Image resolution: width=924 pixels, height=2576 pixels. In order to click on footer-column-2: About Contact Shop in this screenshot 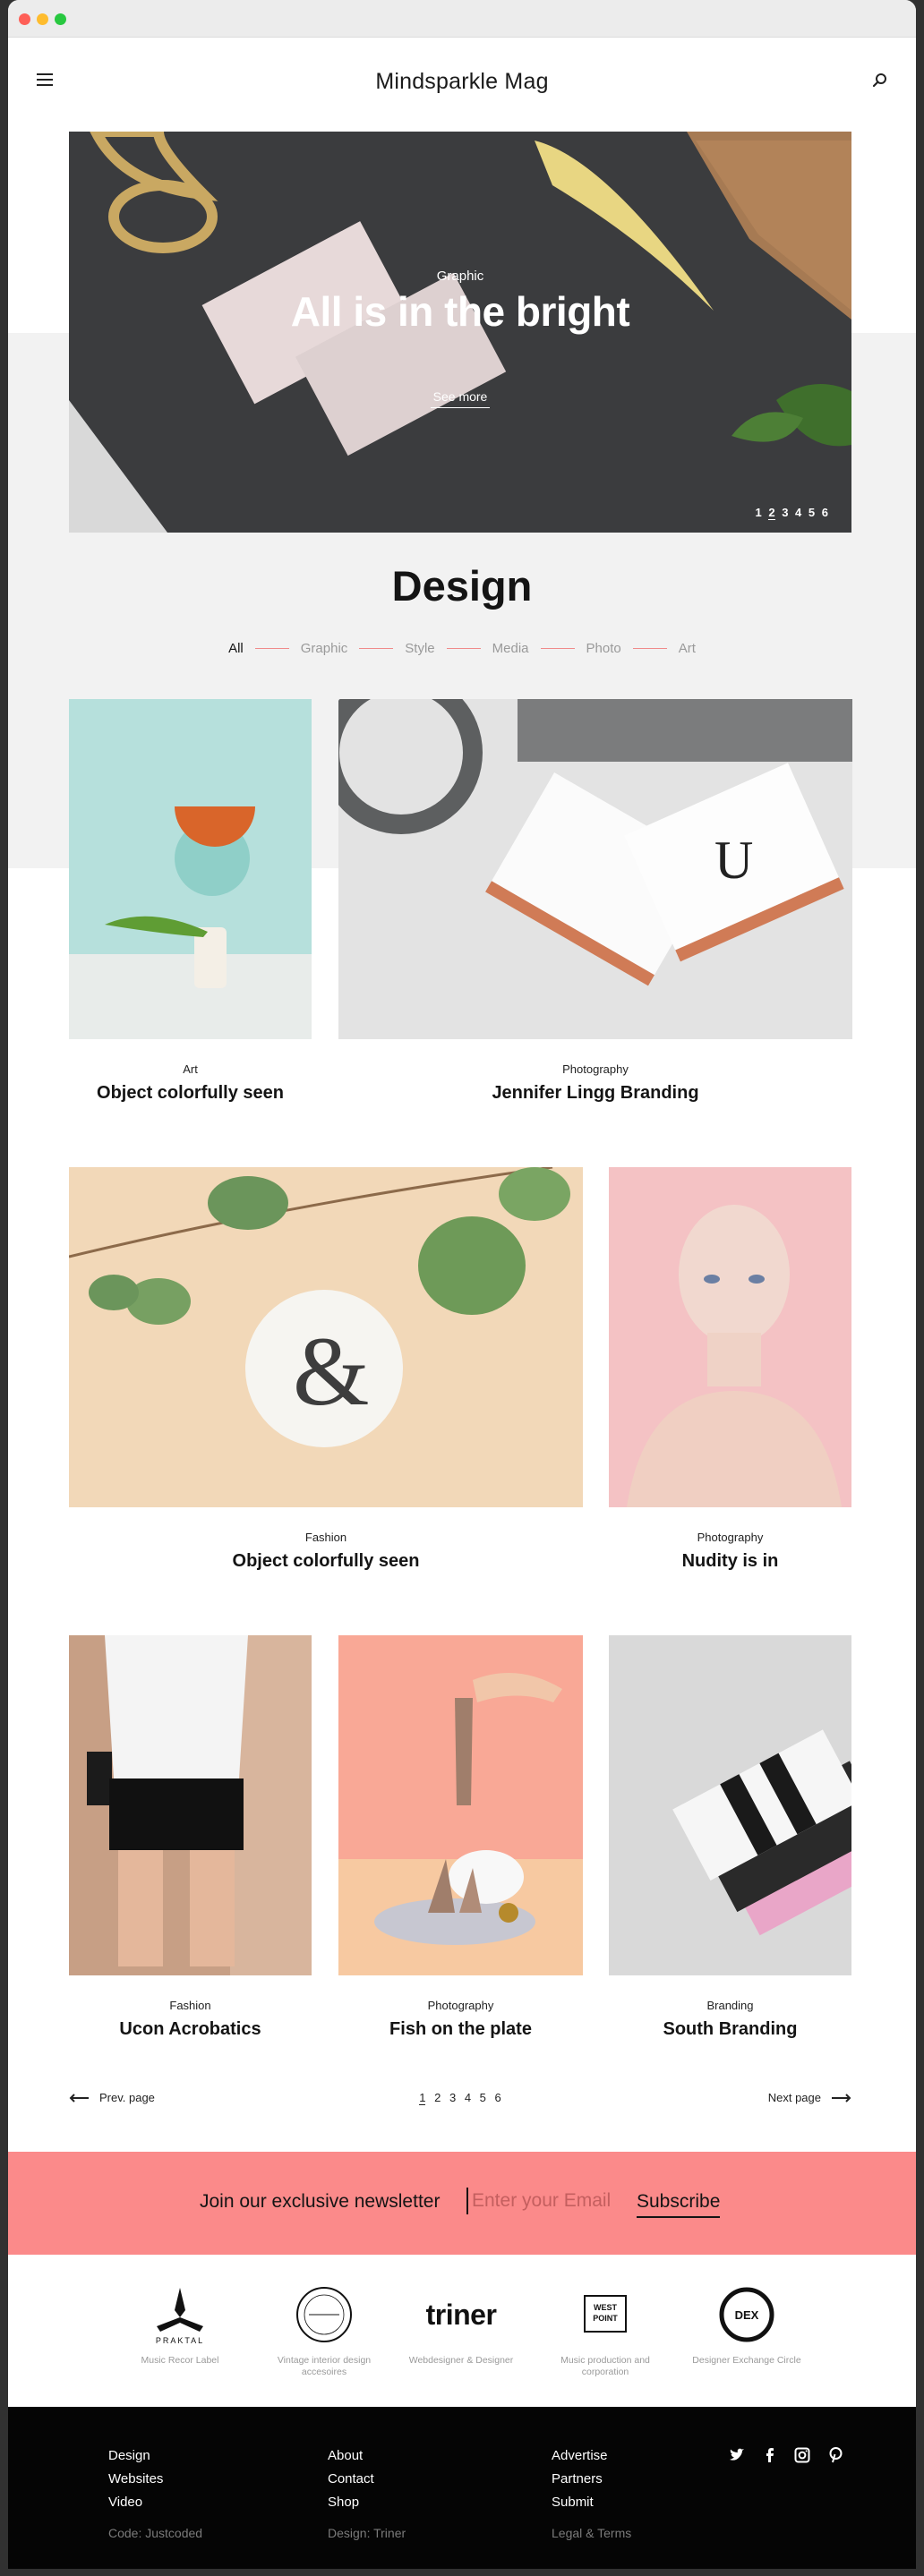, I will do `click(351, 2479)`.